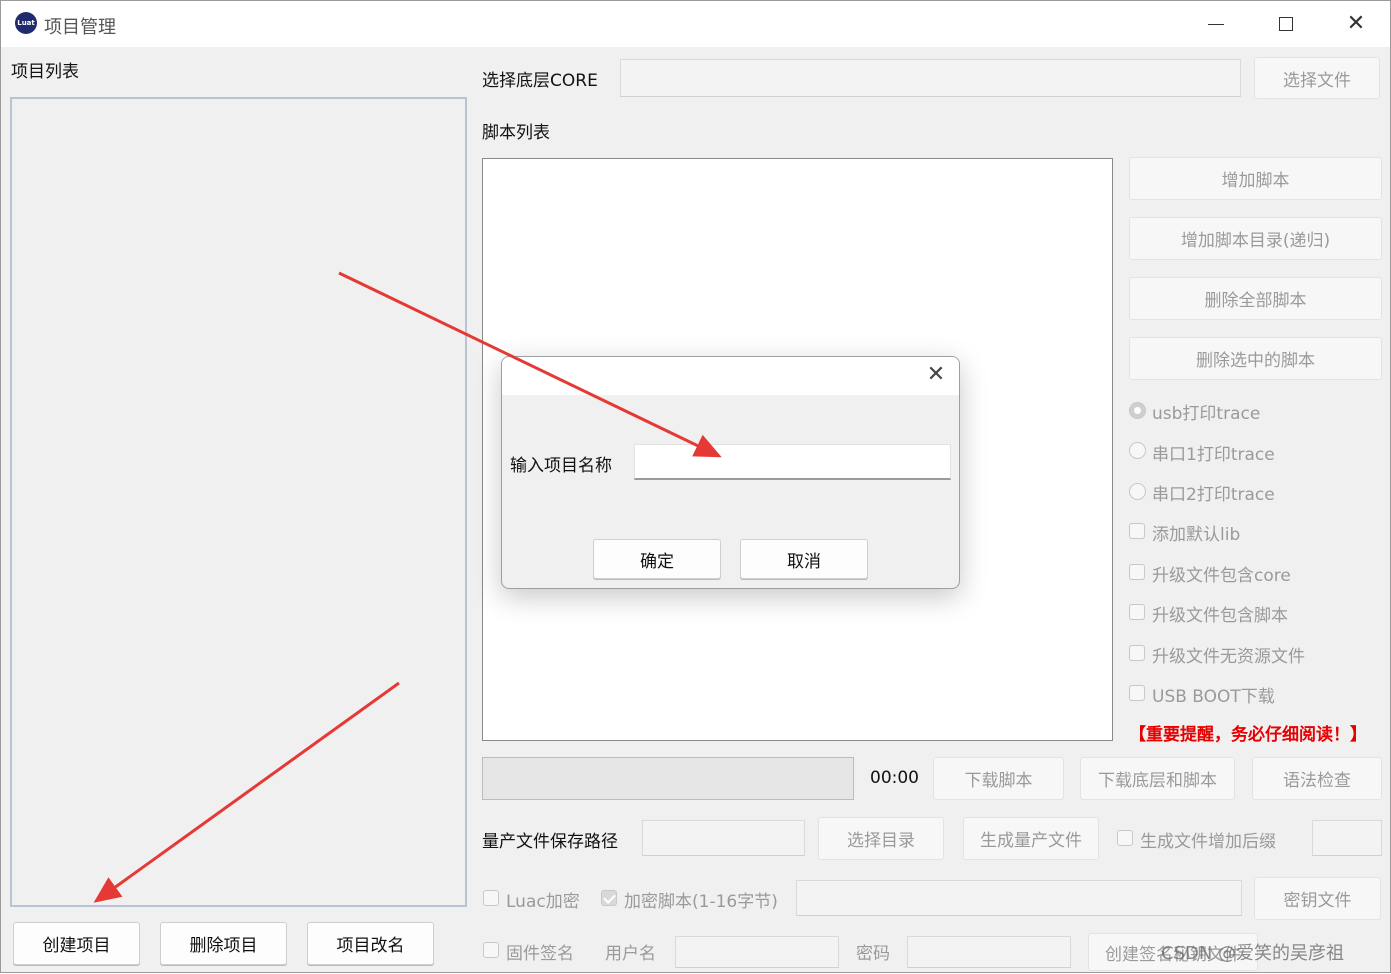  What do you see at coordinates (894, 778) in the screenshot?
I see `elapsed-time: 00:00` at bounding box center [894, 778].